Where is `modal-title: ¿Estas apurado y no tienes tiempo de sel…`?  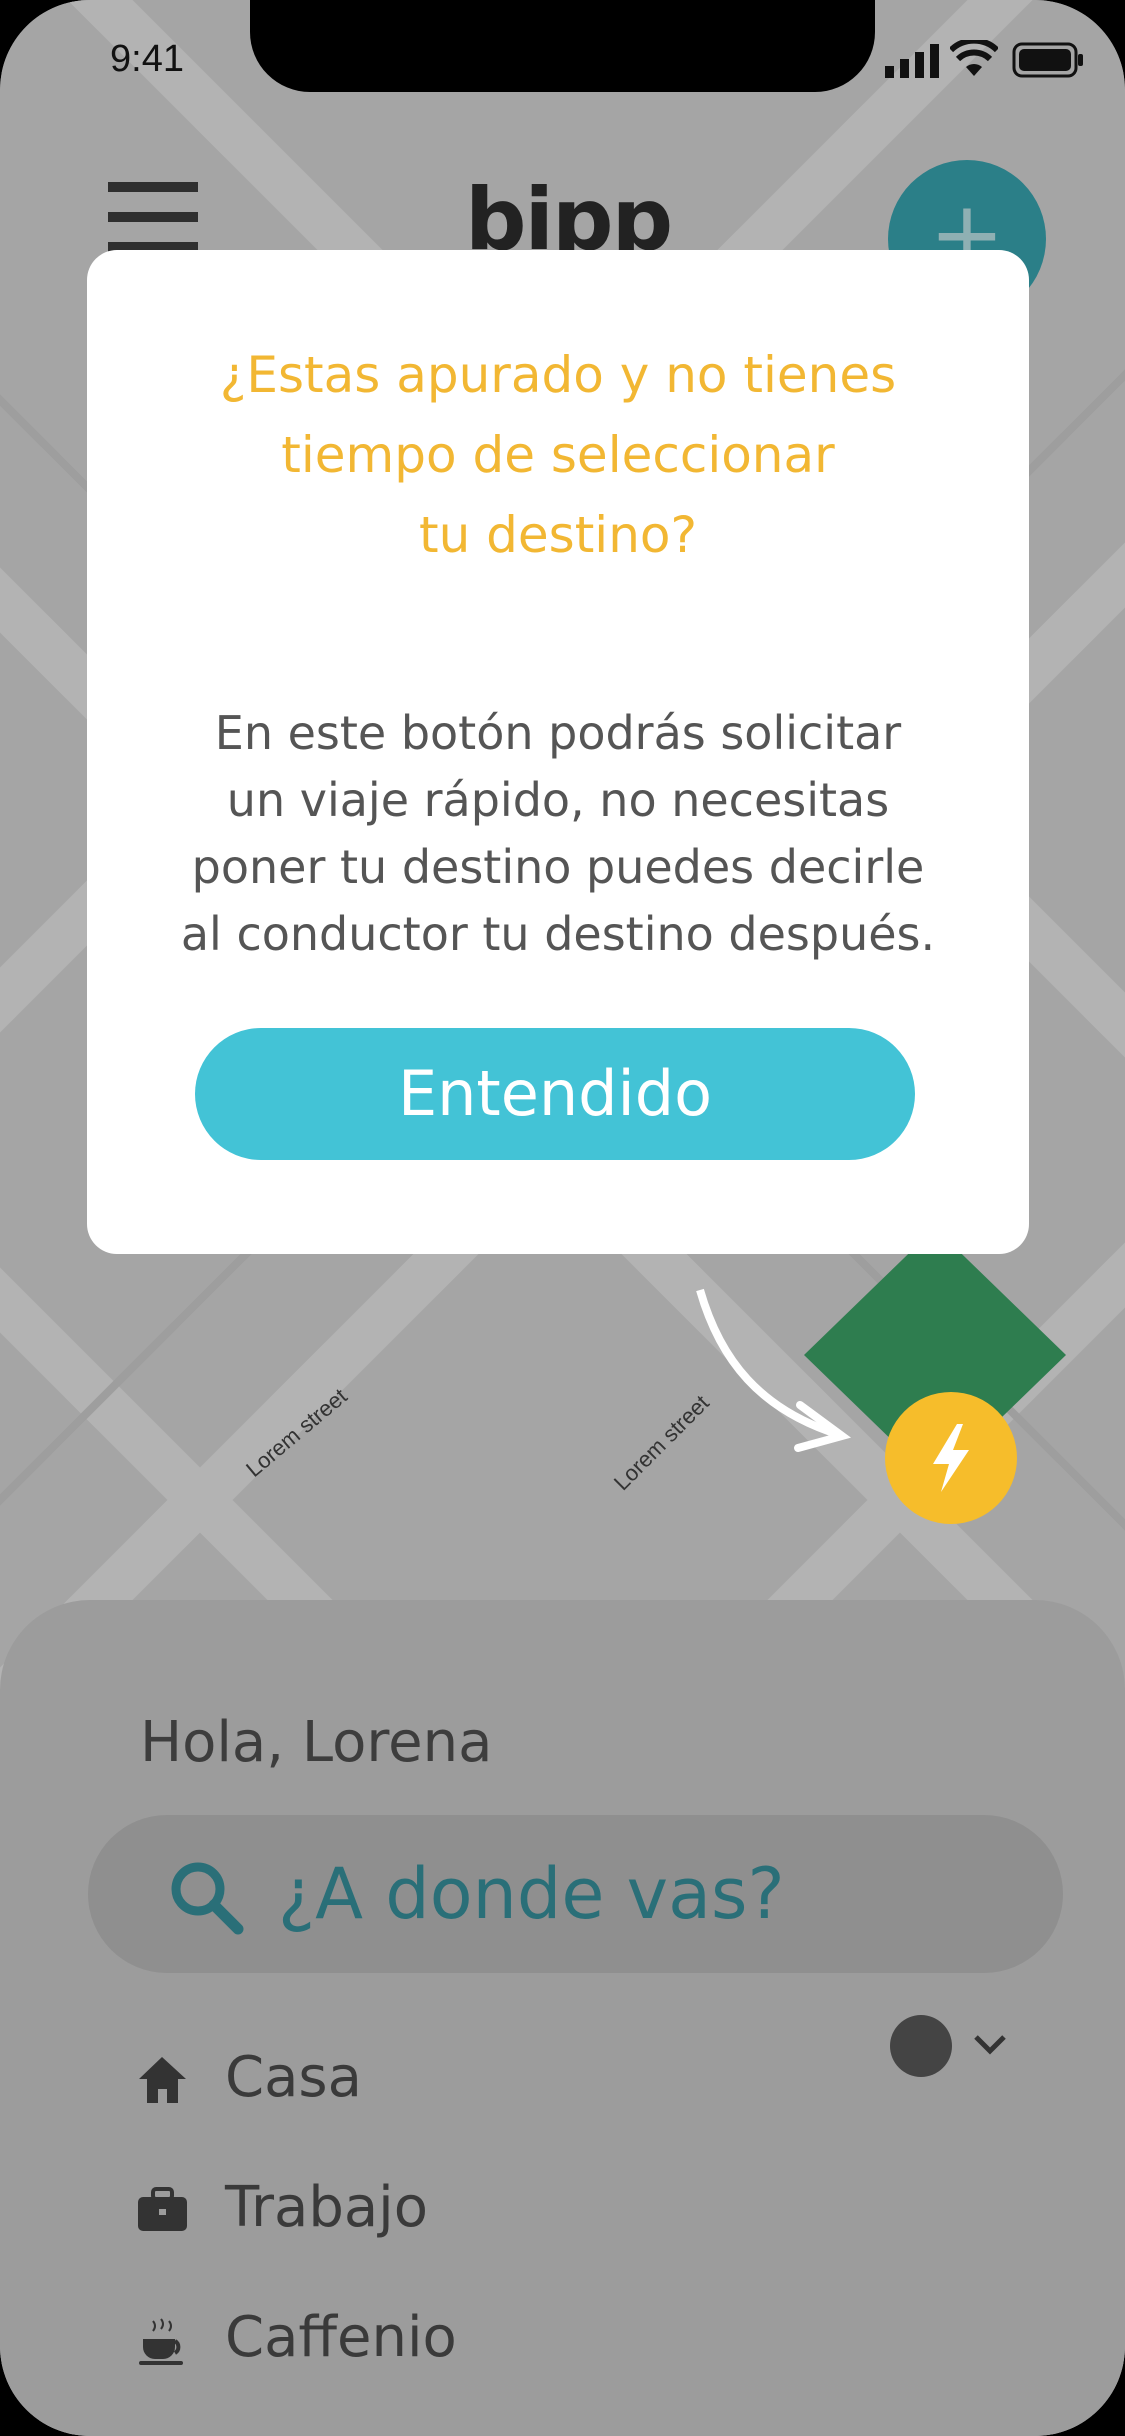
modal-title: ¿Estas apurado y no tienes tiempo de sel… is located at coordinates (558, 455).